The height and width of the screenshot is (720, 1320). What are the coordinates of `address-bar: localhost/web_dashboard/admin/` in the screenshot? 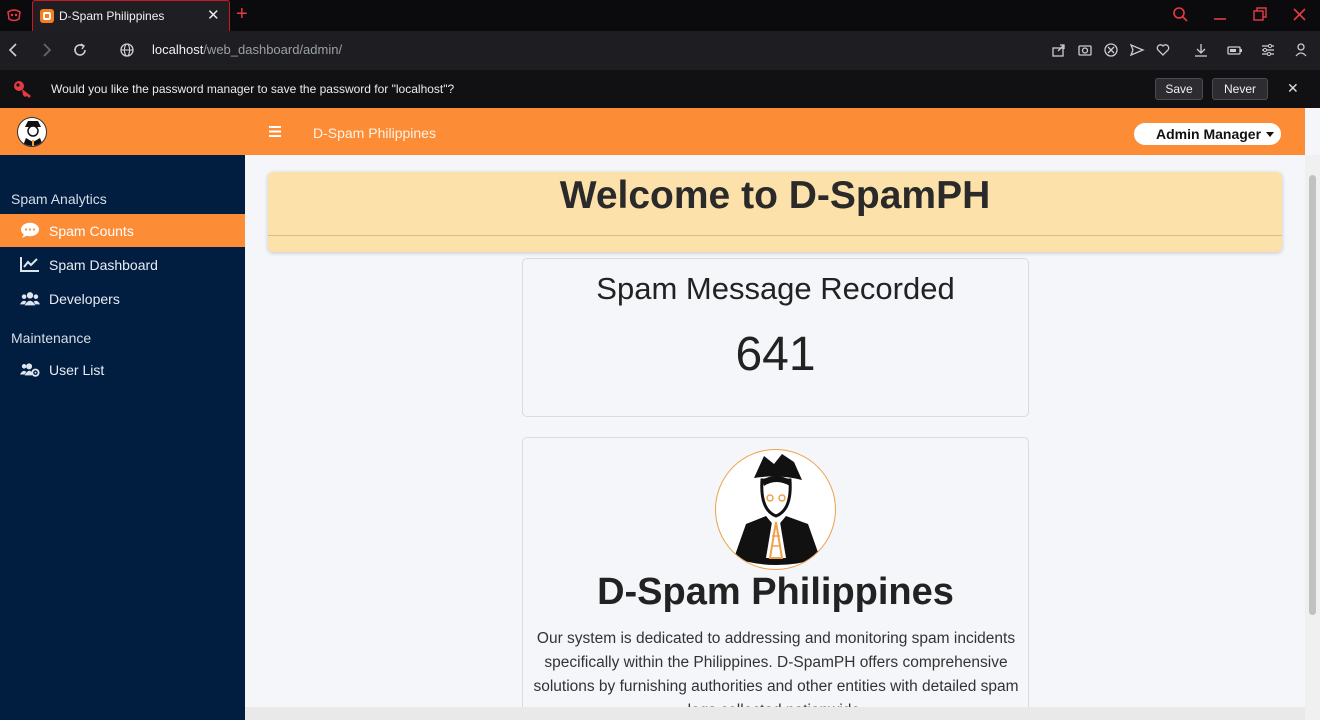 It's located at (247, 49).